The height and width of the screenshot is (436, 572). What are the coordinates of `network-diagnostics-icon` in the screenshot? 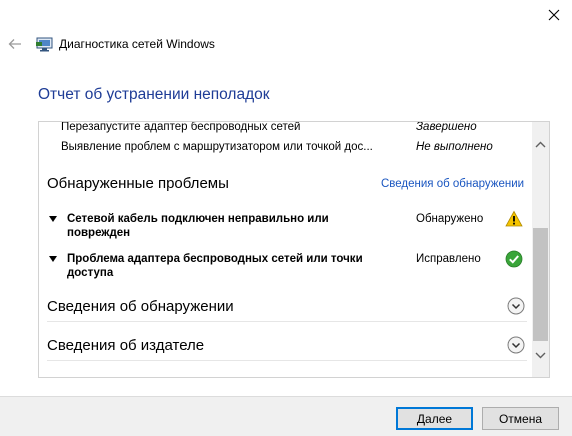 It's located at (44, 44).